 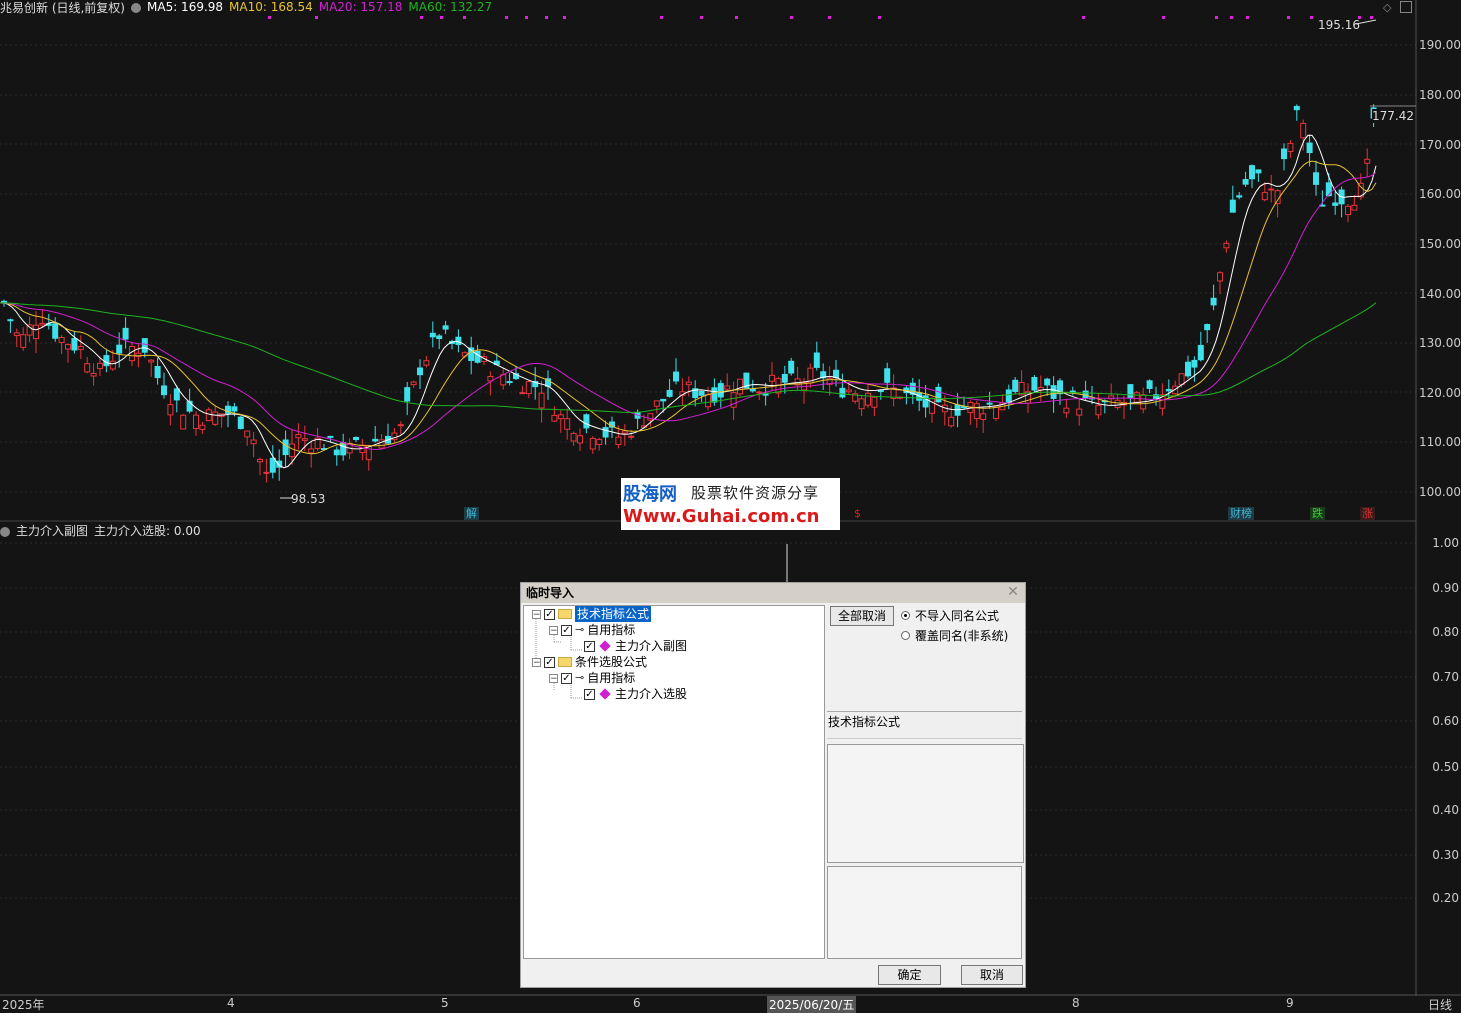 What do you see at coordinates (445, 1003) in the screenshot?
I see `date-label-may: 5` at bounding box center [445, 1003].